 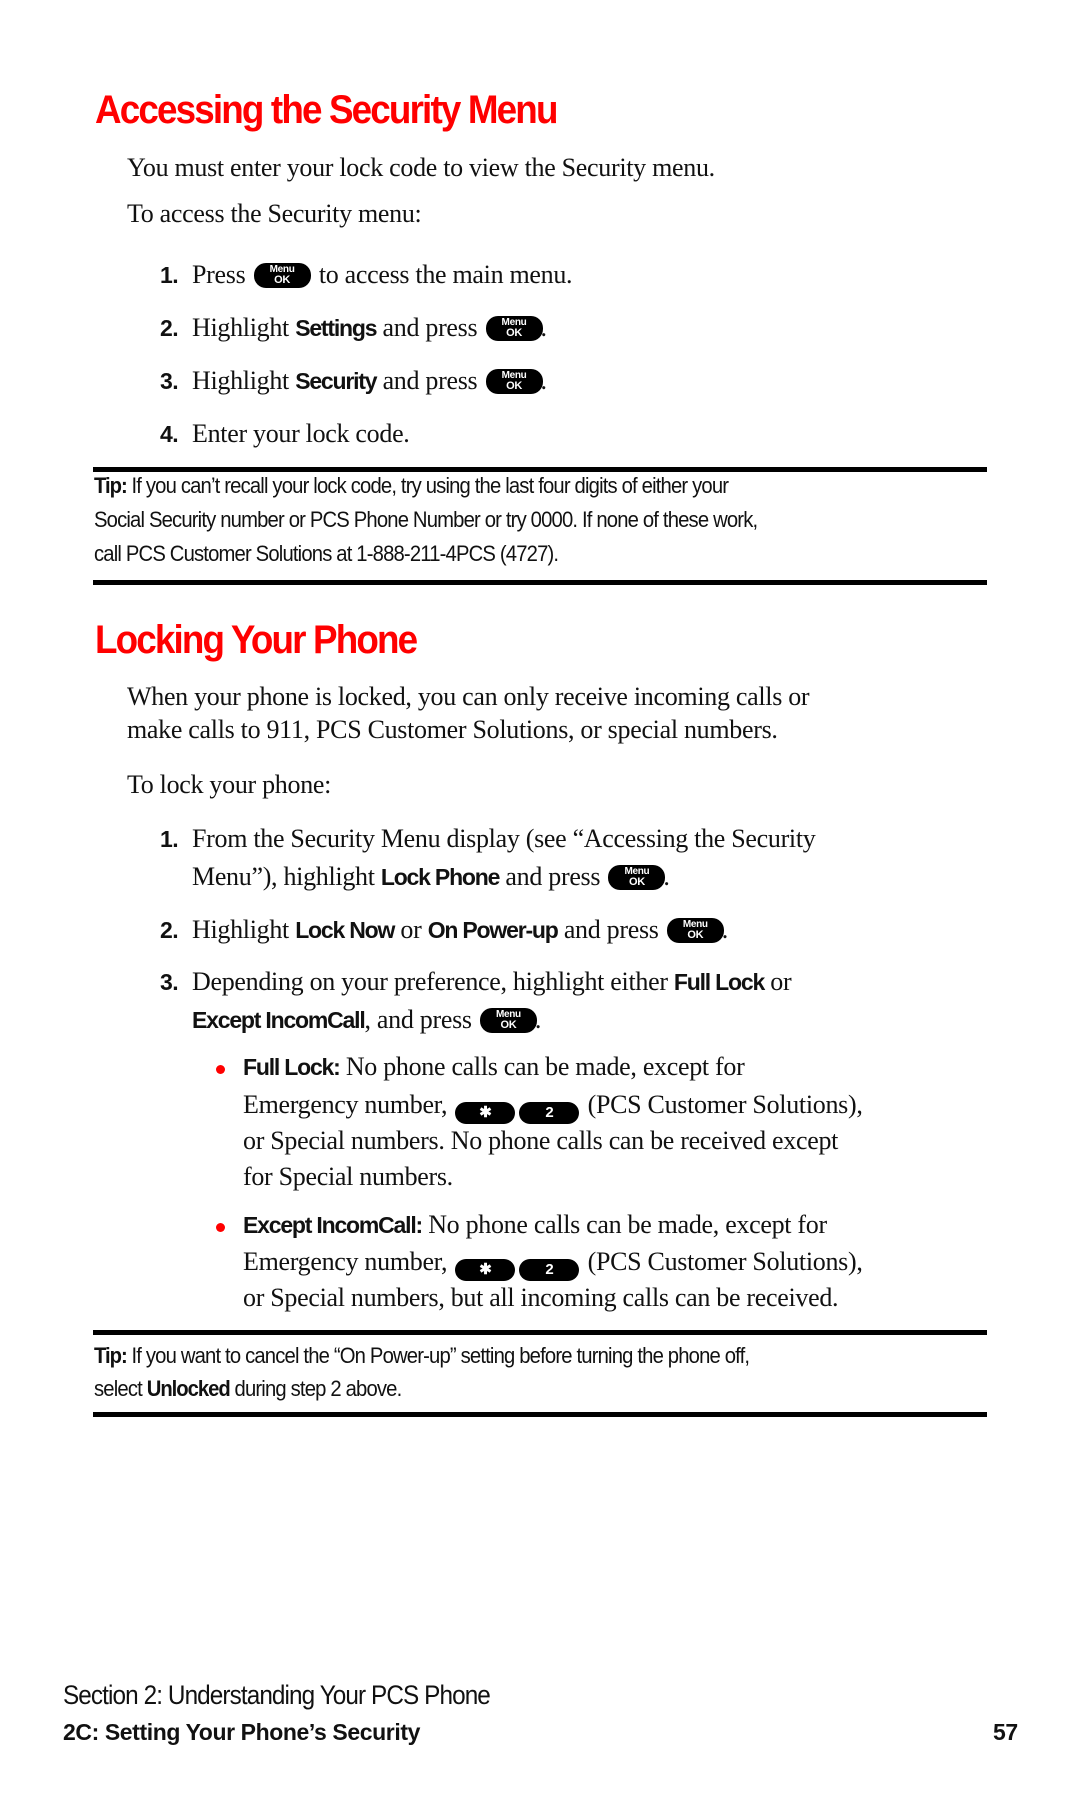 What do you see at coordinates (188, 1388) in the screenshot?
I see `tip-term-unlocked: Unlocked` at bounding box center [188, 1388].